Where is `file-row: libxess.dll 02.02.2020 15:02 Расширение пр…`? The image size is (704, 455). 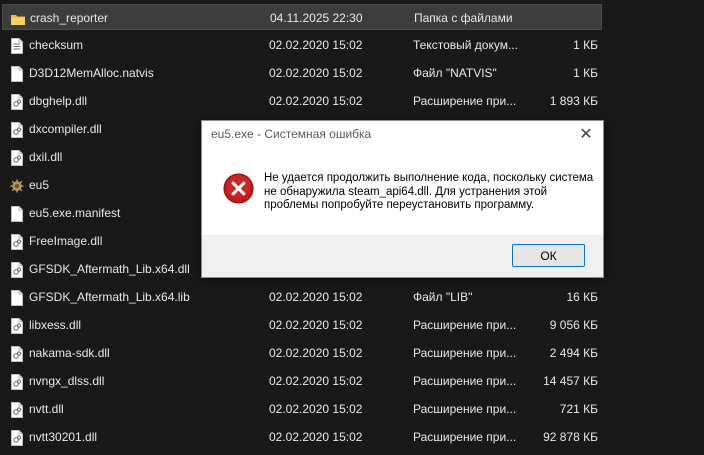
file-row: libxess.dll 02.02.2020 15:02 Расширение пр… is located at coordinates (302, 325).